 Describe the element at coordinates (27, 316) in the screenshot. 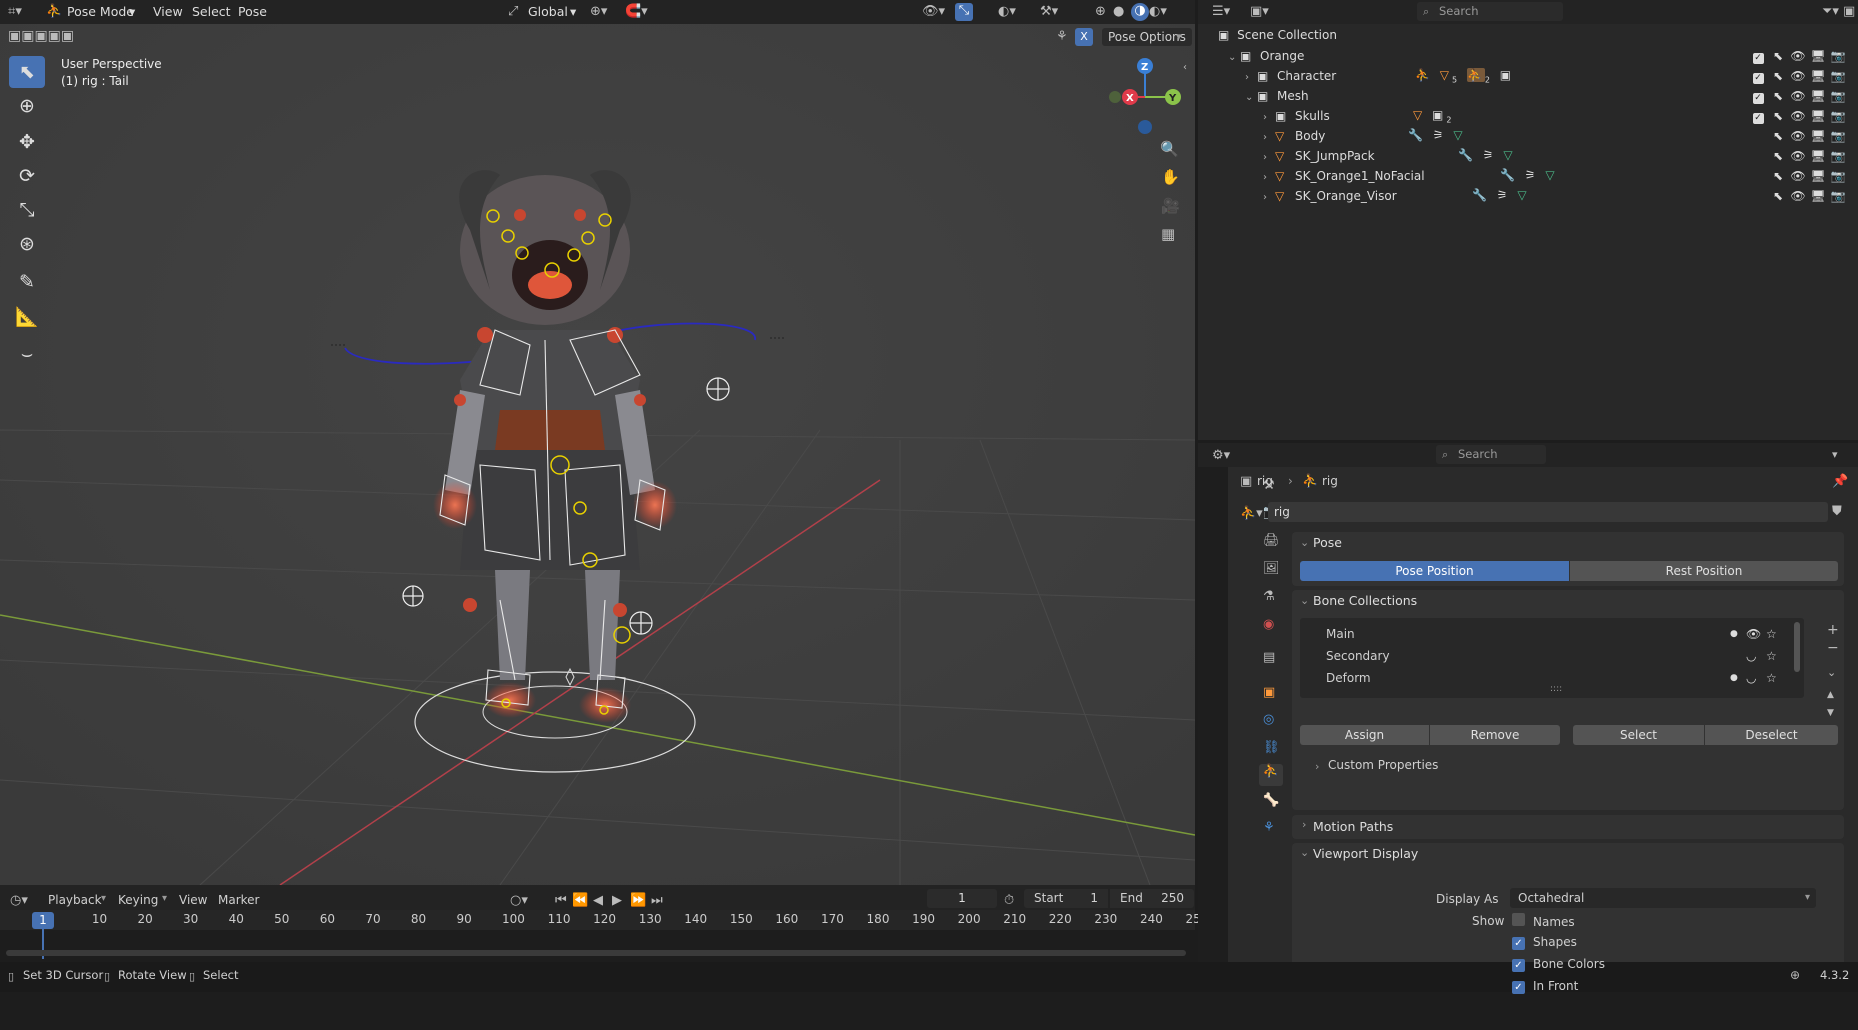

I see `measure-tool: 📐` at that location.